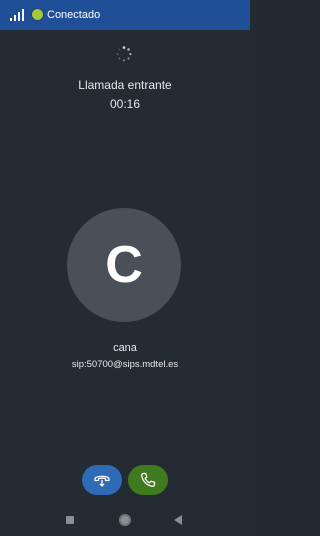  I want to click on square-icon, so click(70, 520).